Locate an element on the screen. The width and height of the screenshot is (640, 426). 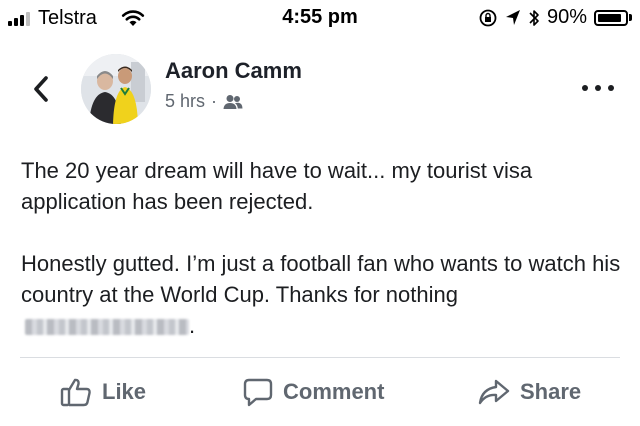
status-bar: Telstra 4:55 pm 90% is located at coordinates (320, 18).